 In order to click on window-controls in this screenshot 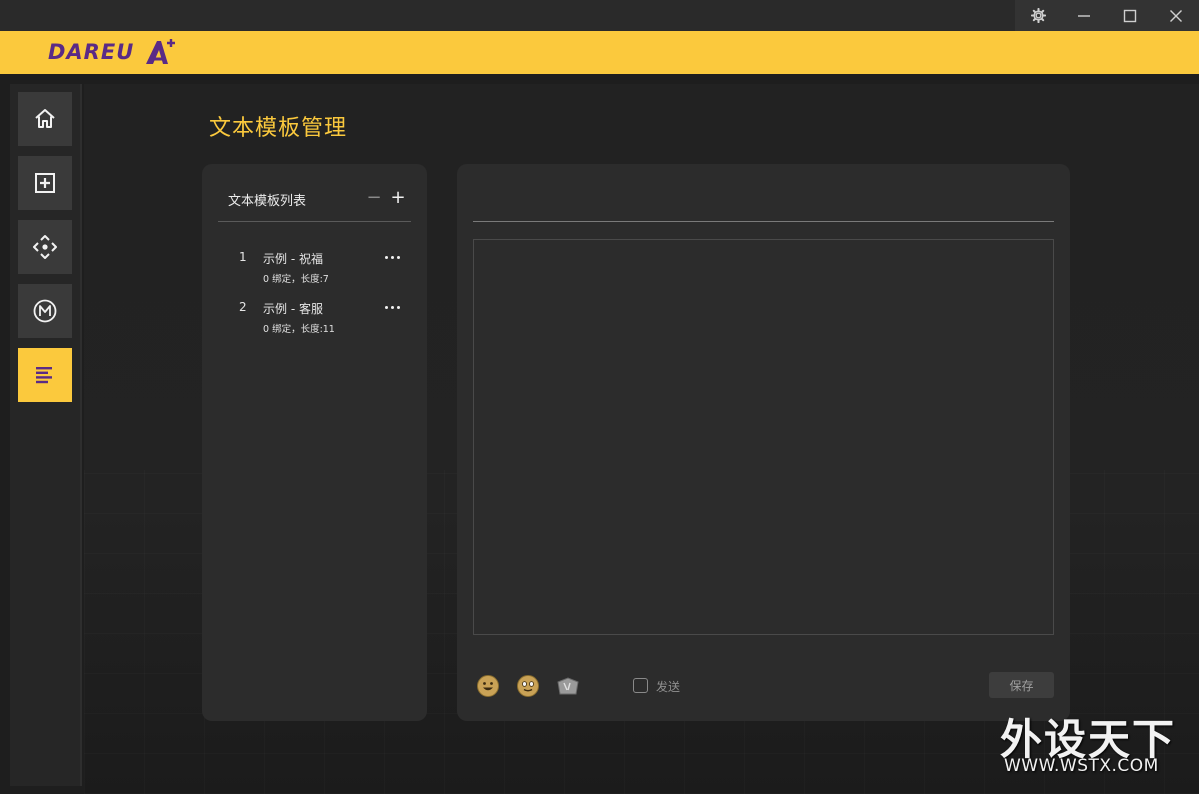, I will do `click(1107, 15)`.